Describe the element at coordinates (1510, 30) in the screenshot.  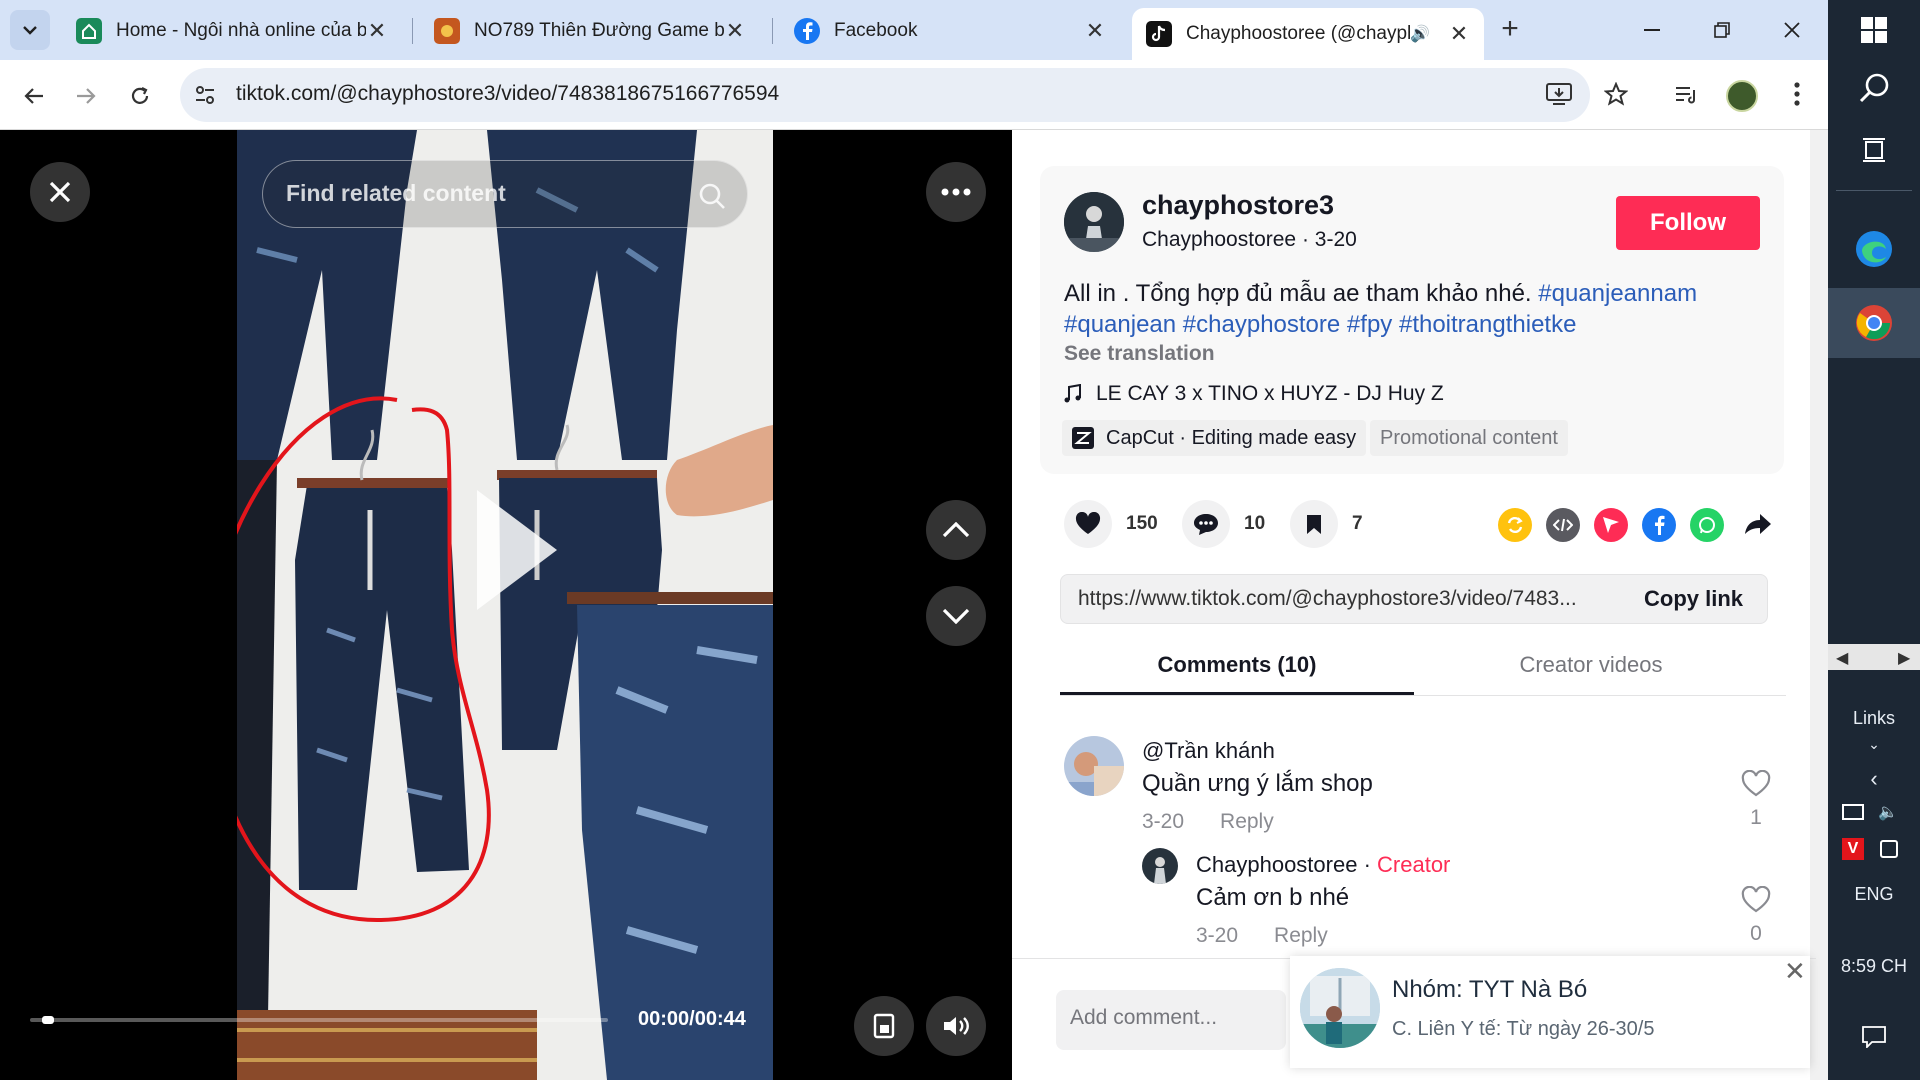
I see `new-tab-button: +` at that location.